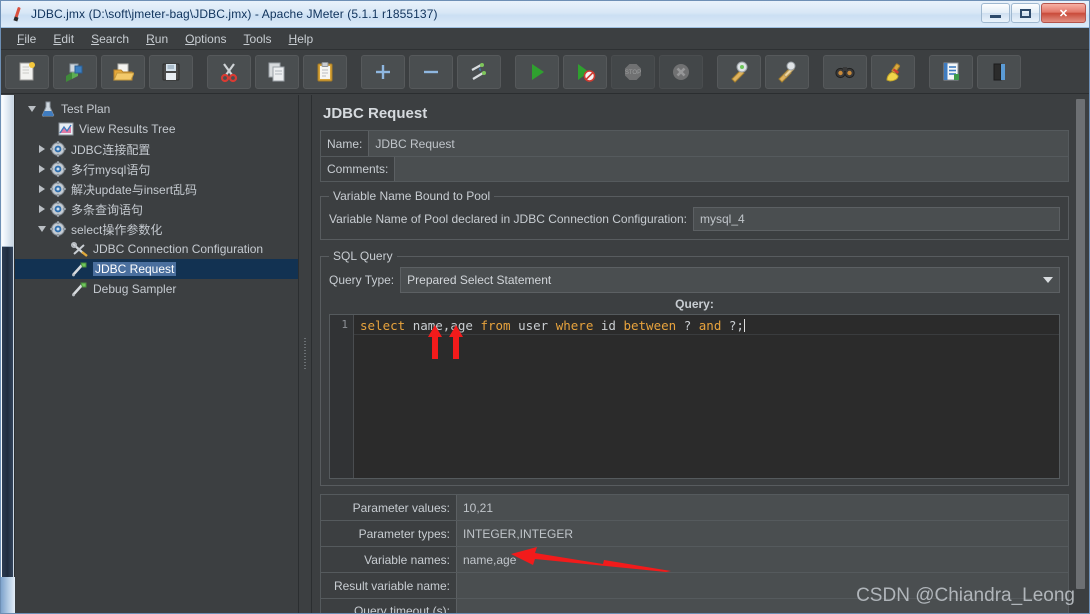  What do you see at coordinates (156, 169) in the screenshot?
I see `tree-item-multi-line-mysql-cn: 多行mysql语句` at bounding box center [156, 169].